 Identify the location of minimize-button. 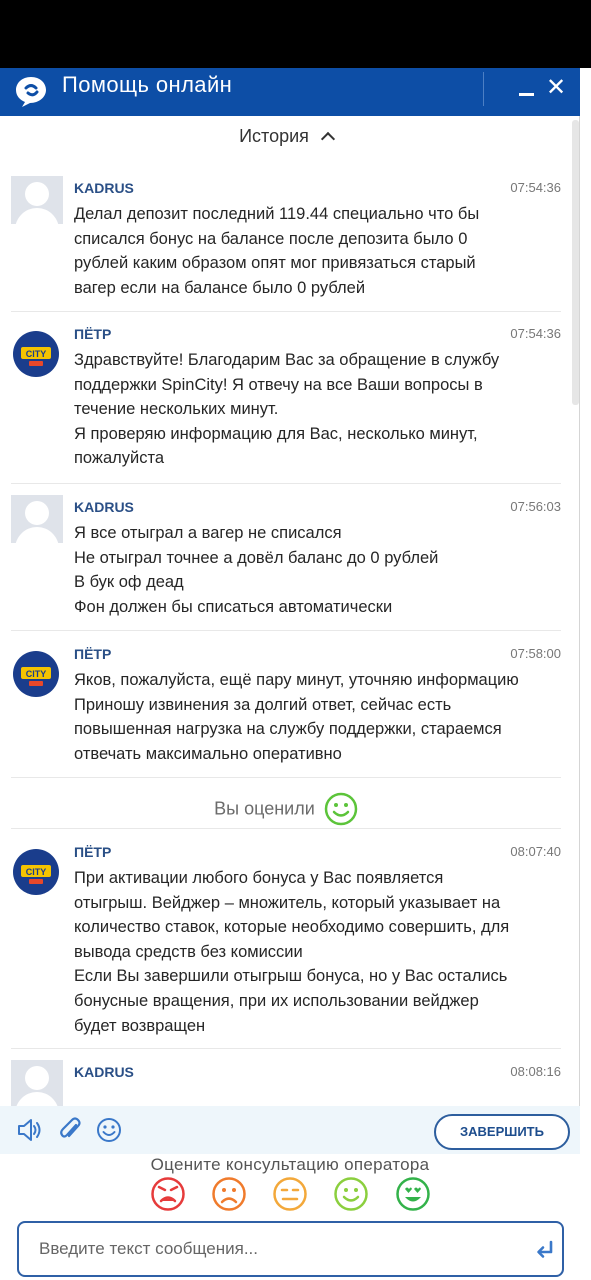
(527, 88).